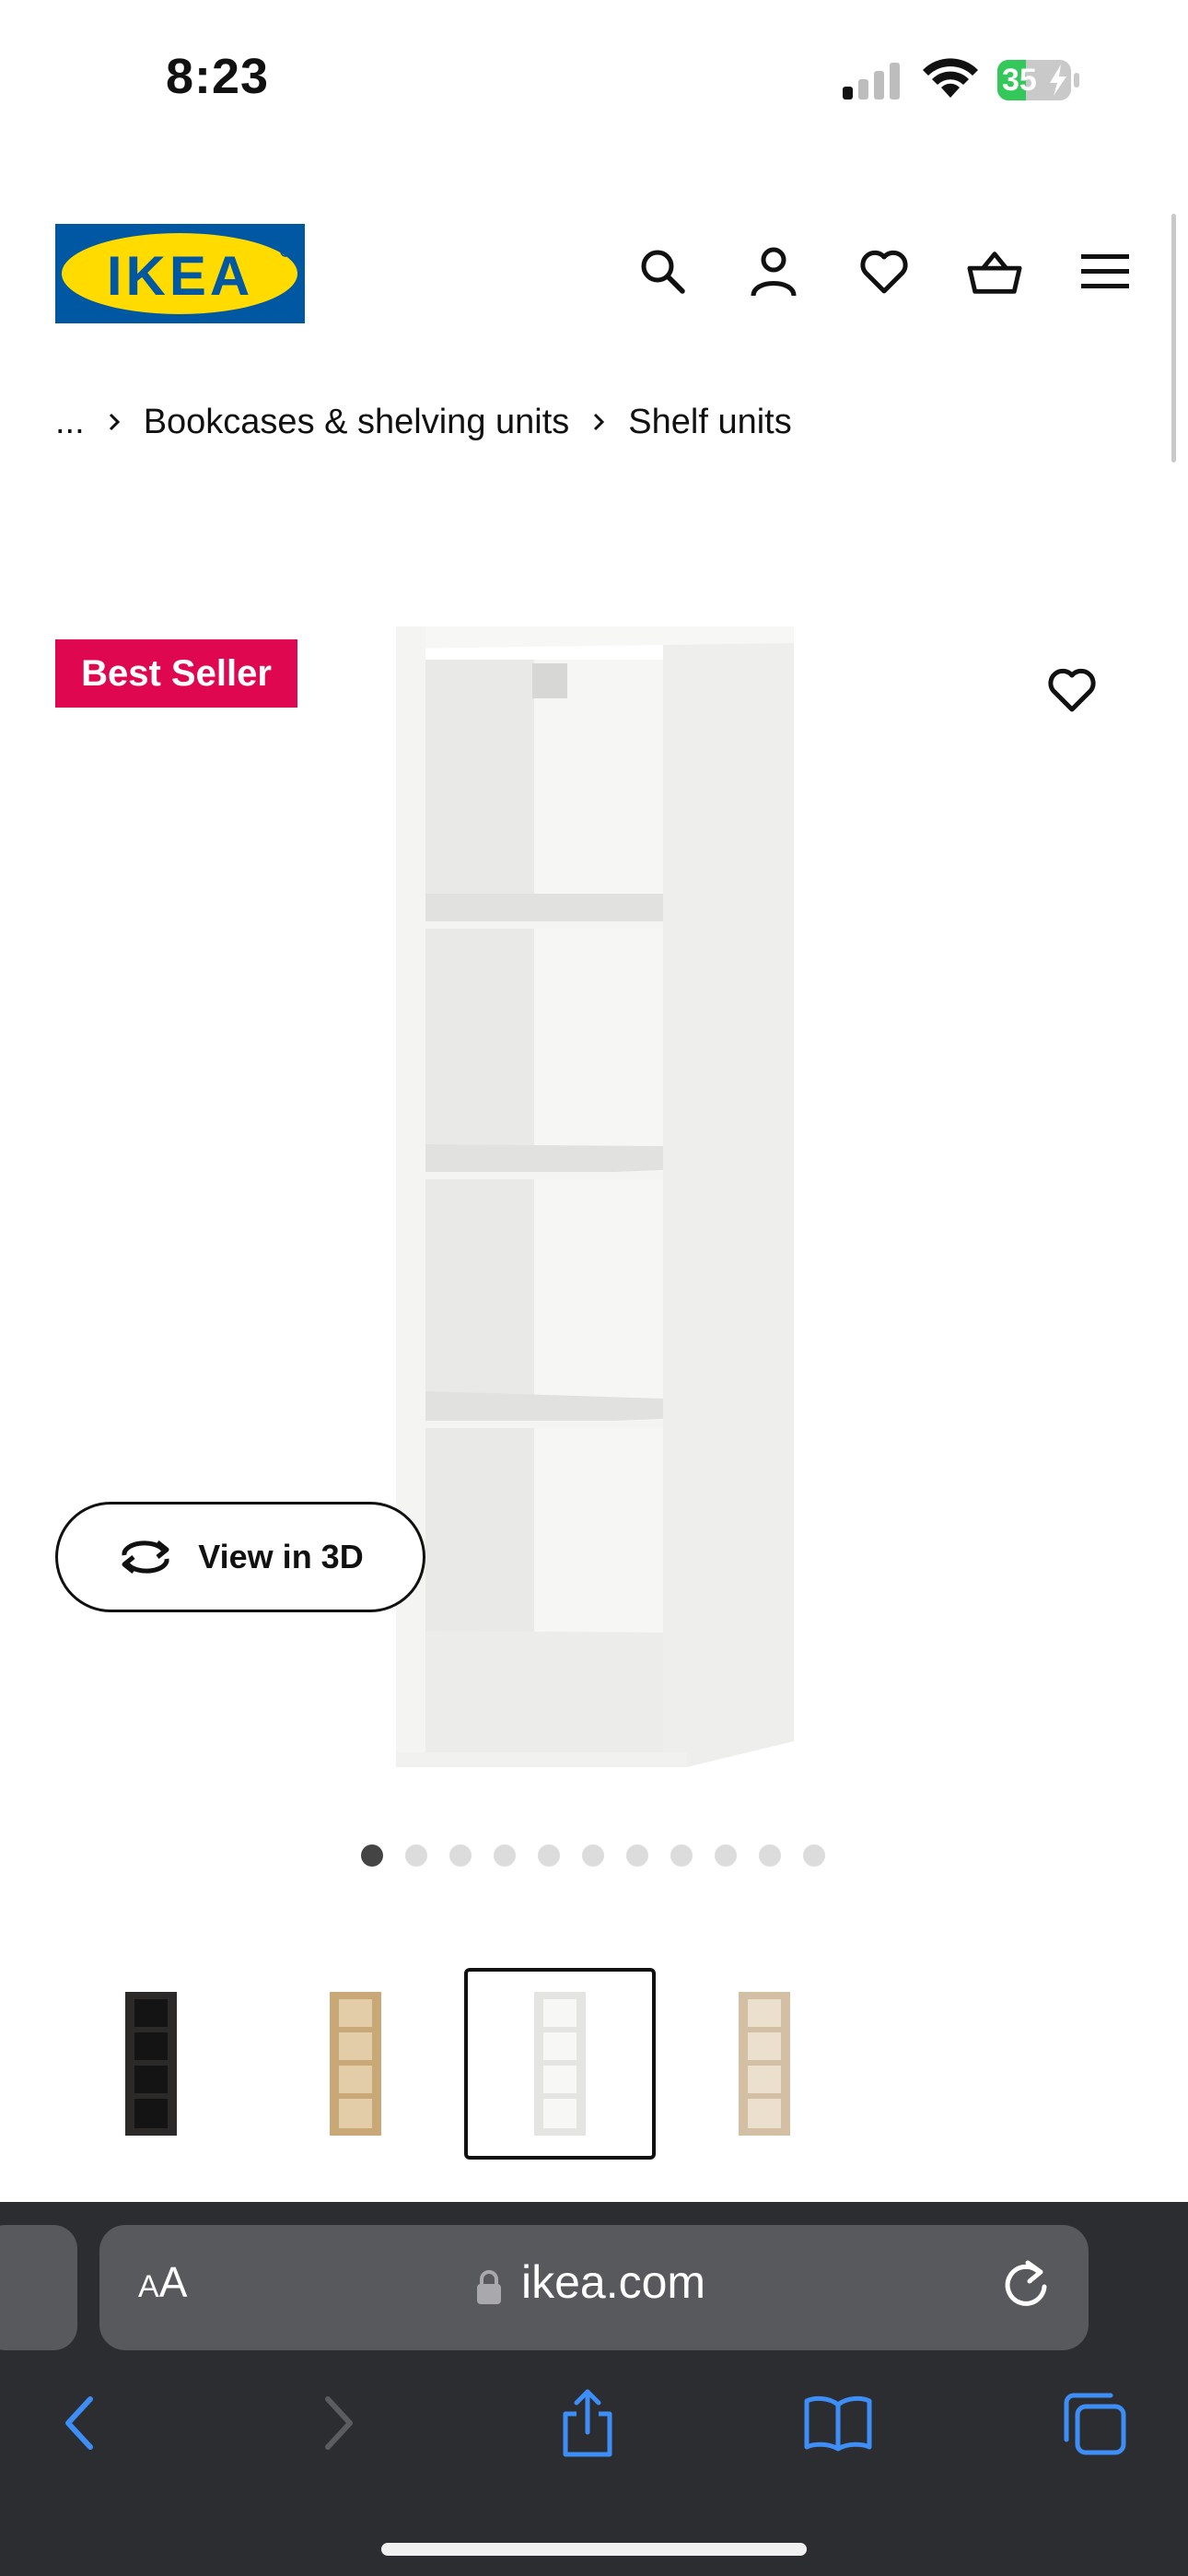 This screenshot has width=1188, height=2576. What do you see at coordinates (587, 2423) in the screenshot?
I see `share-icon` at bounding box center [587, 2423].